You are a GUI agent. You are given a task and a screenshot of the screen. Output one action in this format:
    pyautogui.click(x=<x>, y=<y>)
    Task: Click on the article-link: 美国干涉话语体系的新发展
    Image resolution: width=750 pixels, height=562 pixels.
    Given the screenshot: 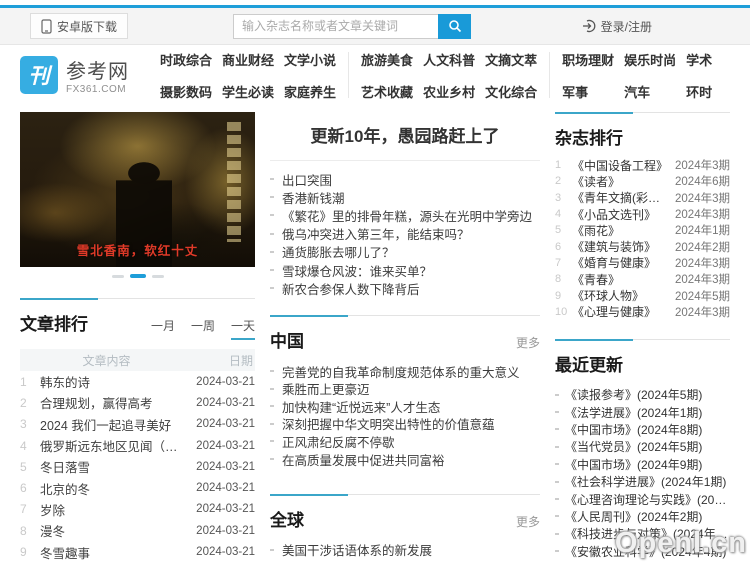 What is the action you would take?
    pyautogui.click(x=357, y=549)
    